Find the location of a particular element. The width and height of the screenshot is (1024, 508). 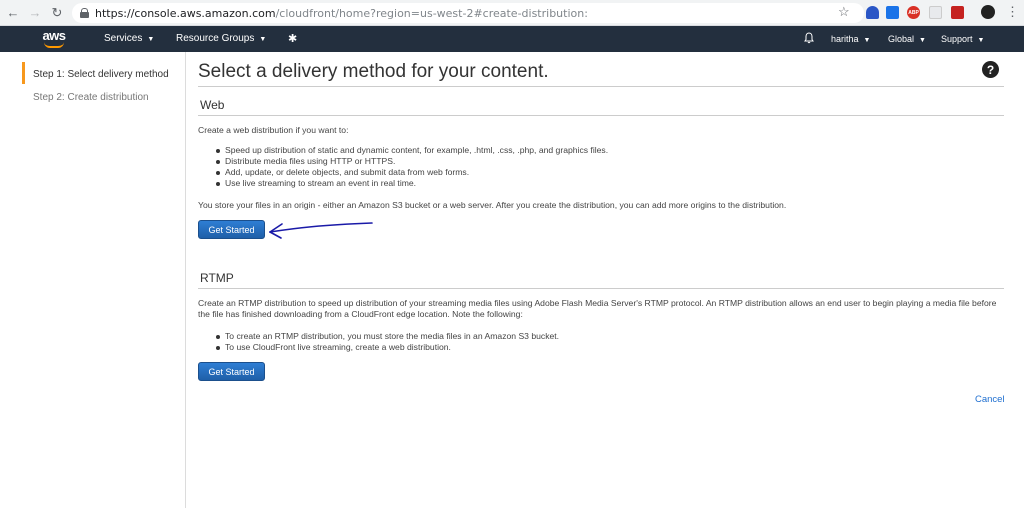

aws-logo: aws is located at coordinates (54, 39).